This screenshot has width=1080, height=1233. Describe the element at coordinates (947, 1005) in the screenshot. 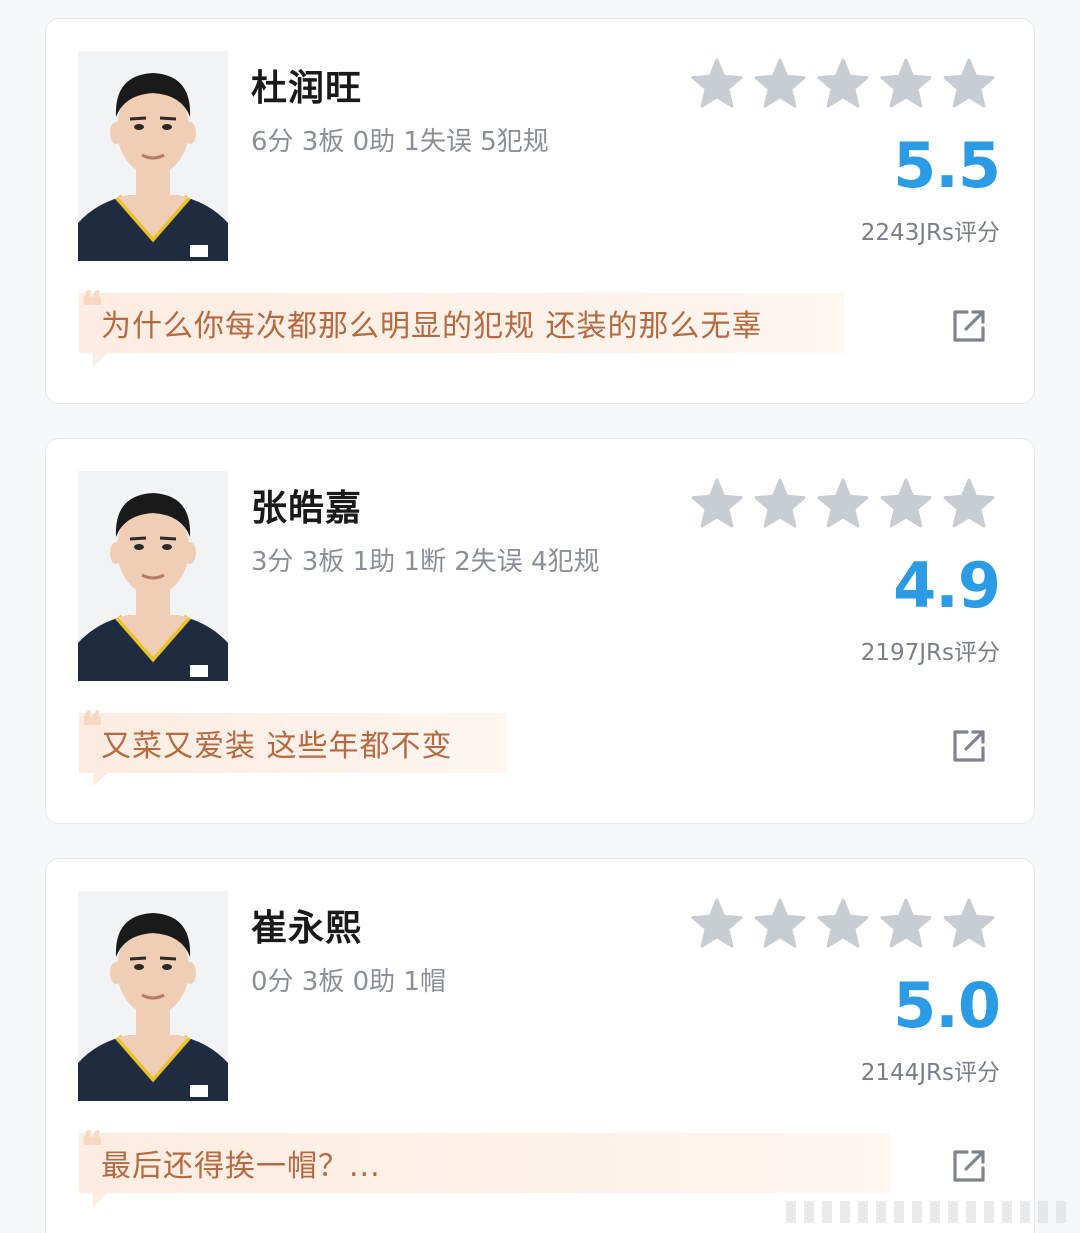

I see `rating-score: 5.0` at that location.